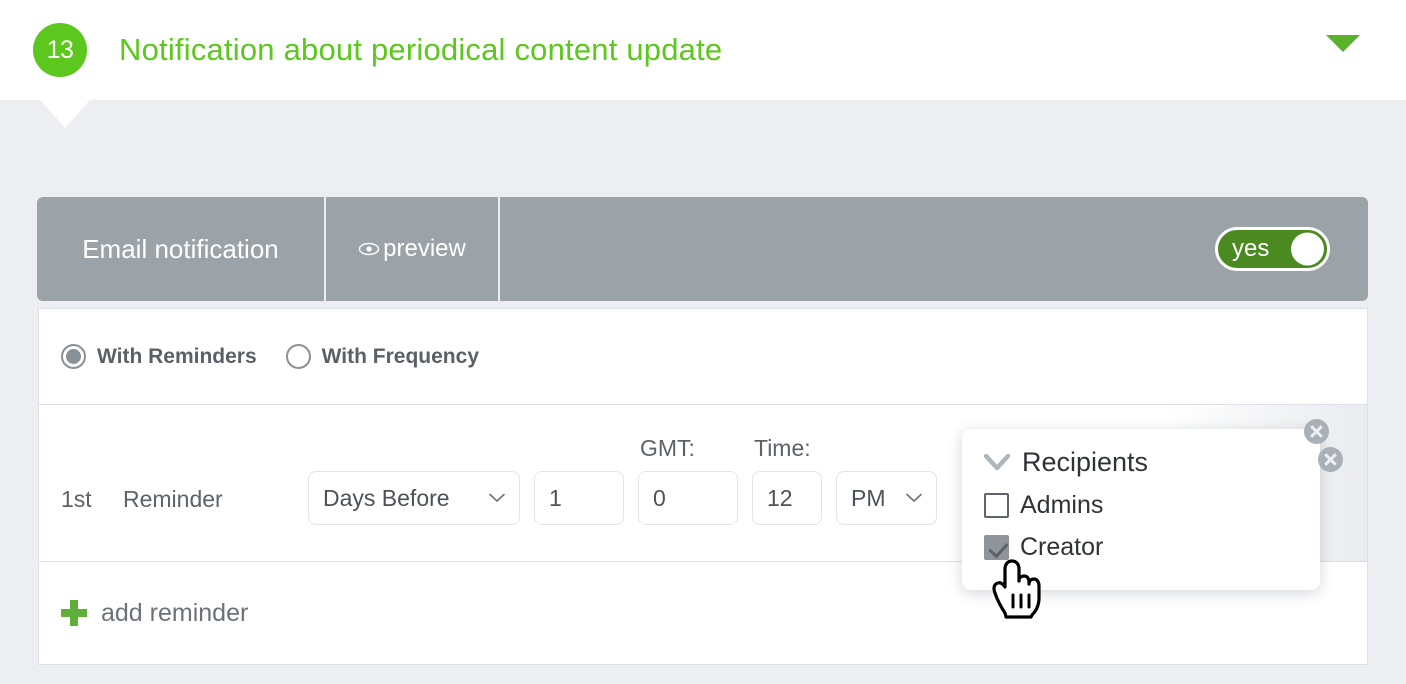 The image size is (1406, 684). What do you see at coordinates (703, 357) in the screenshot?
I see `mode-selector-row: With Reminders With Frequency` at bounding box center [703, 357].